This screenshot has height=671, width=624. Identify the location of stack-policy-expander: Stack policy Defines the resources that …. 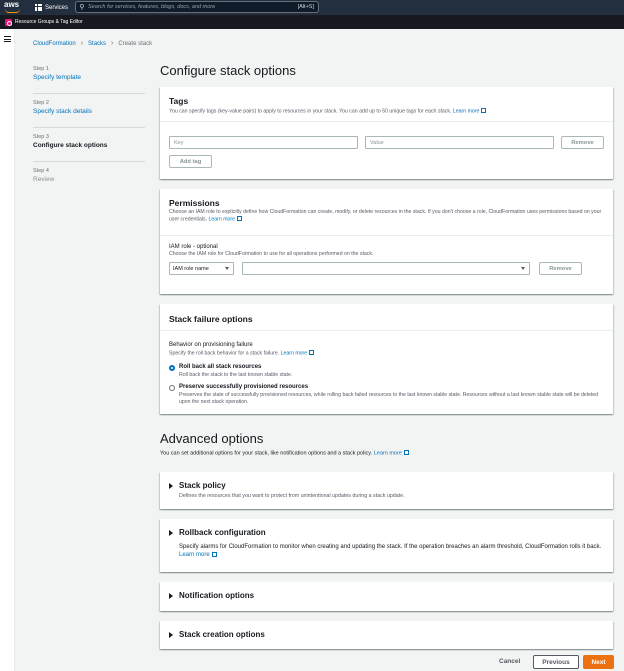
(386, 490).